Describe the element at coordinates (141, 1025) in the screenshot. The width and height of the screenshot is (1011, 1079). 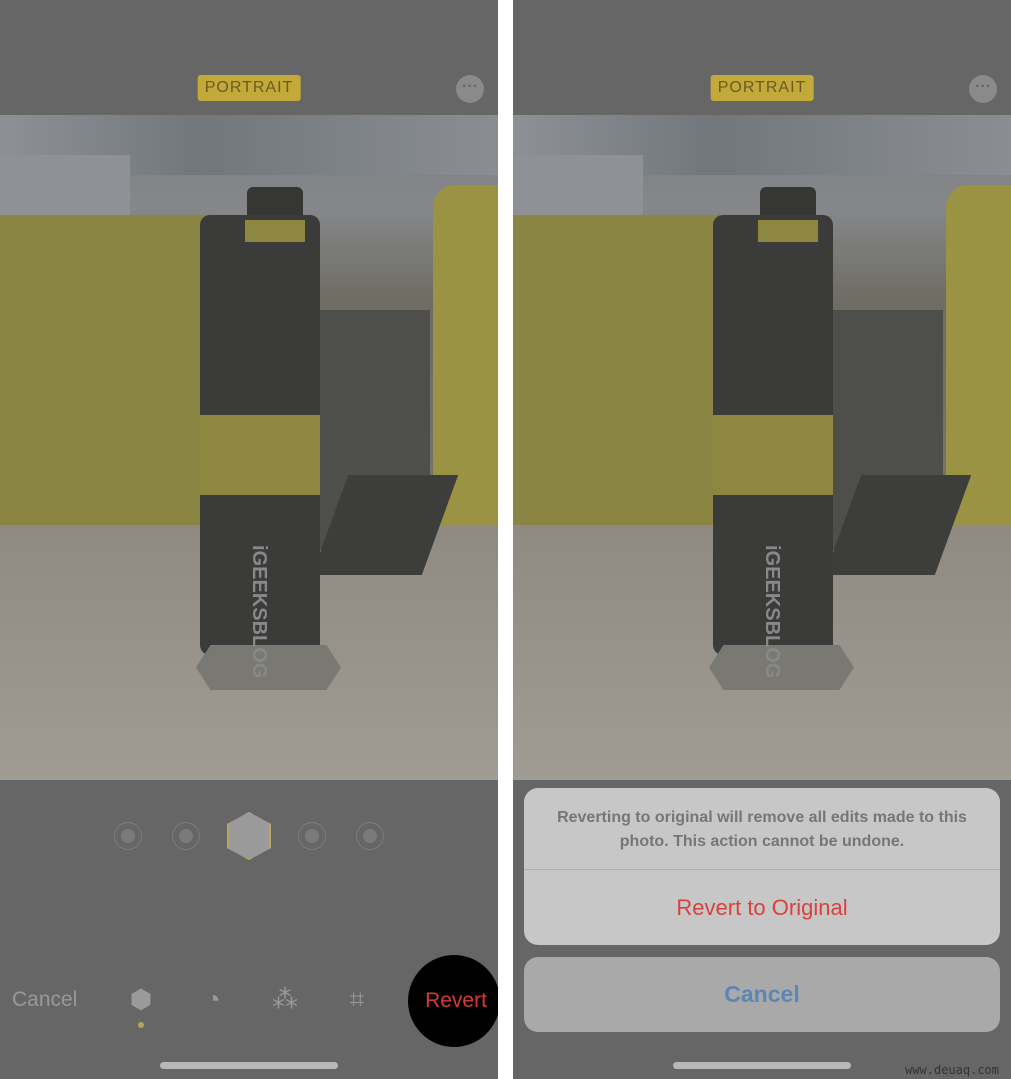
I see `active-indicator` at that location.